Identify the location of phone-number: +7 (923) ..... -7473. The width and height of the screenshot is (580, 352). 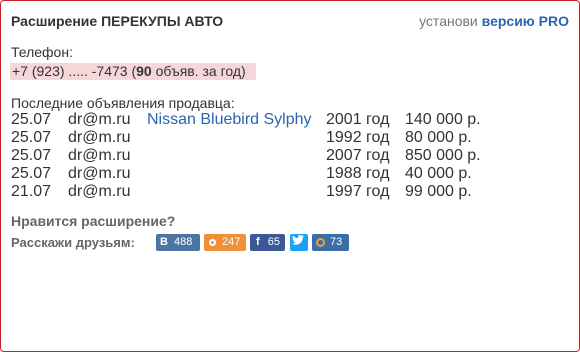
(70, 71).